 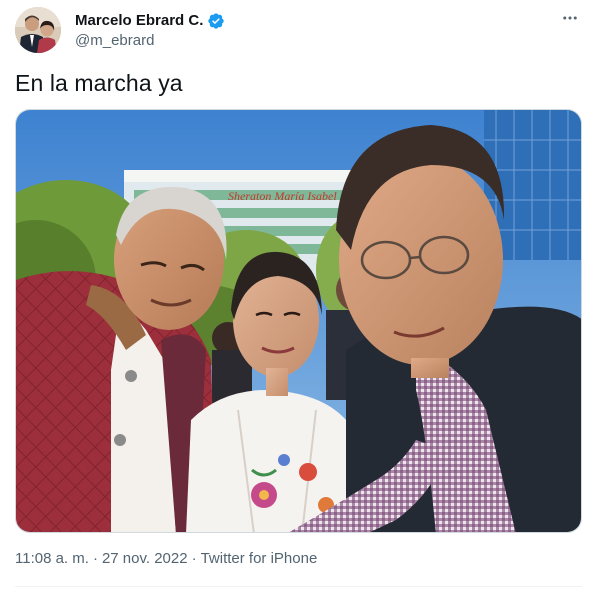 I want to click on tweet-date: 27 nov. 2022, so click(x=145, y=558).